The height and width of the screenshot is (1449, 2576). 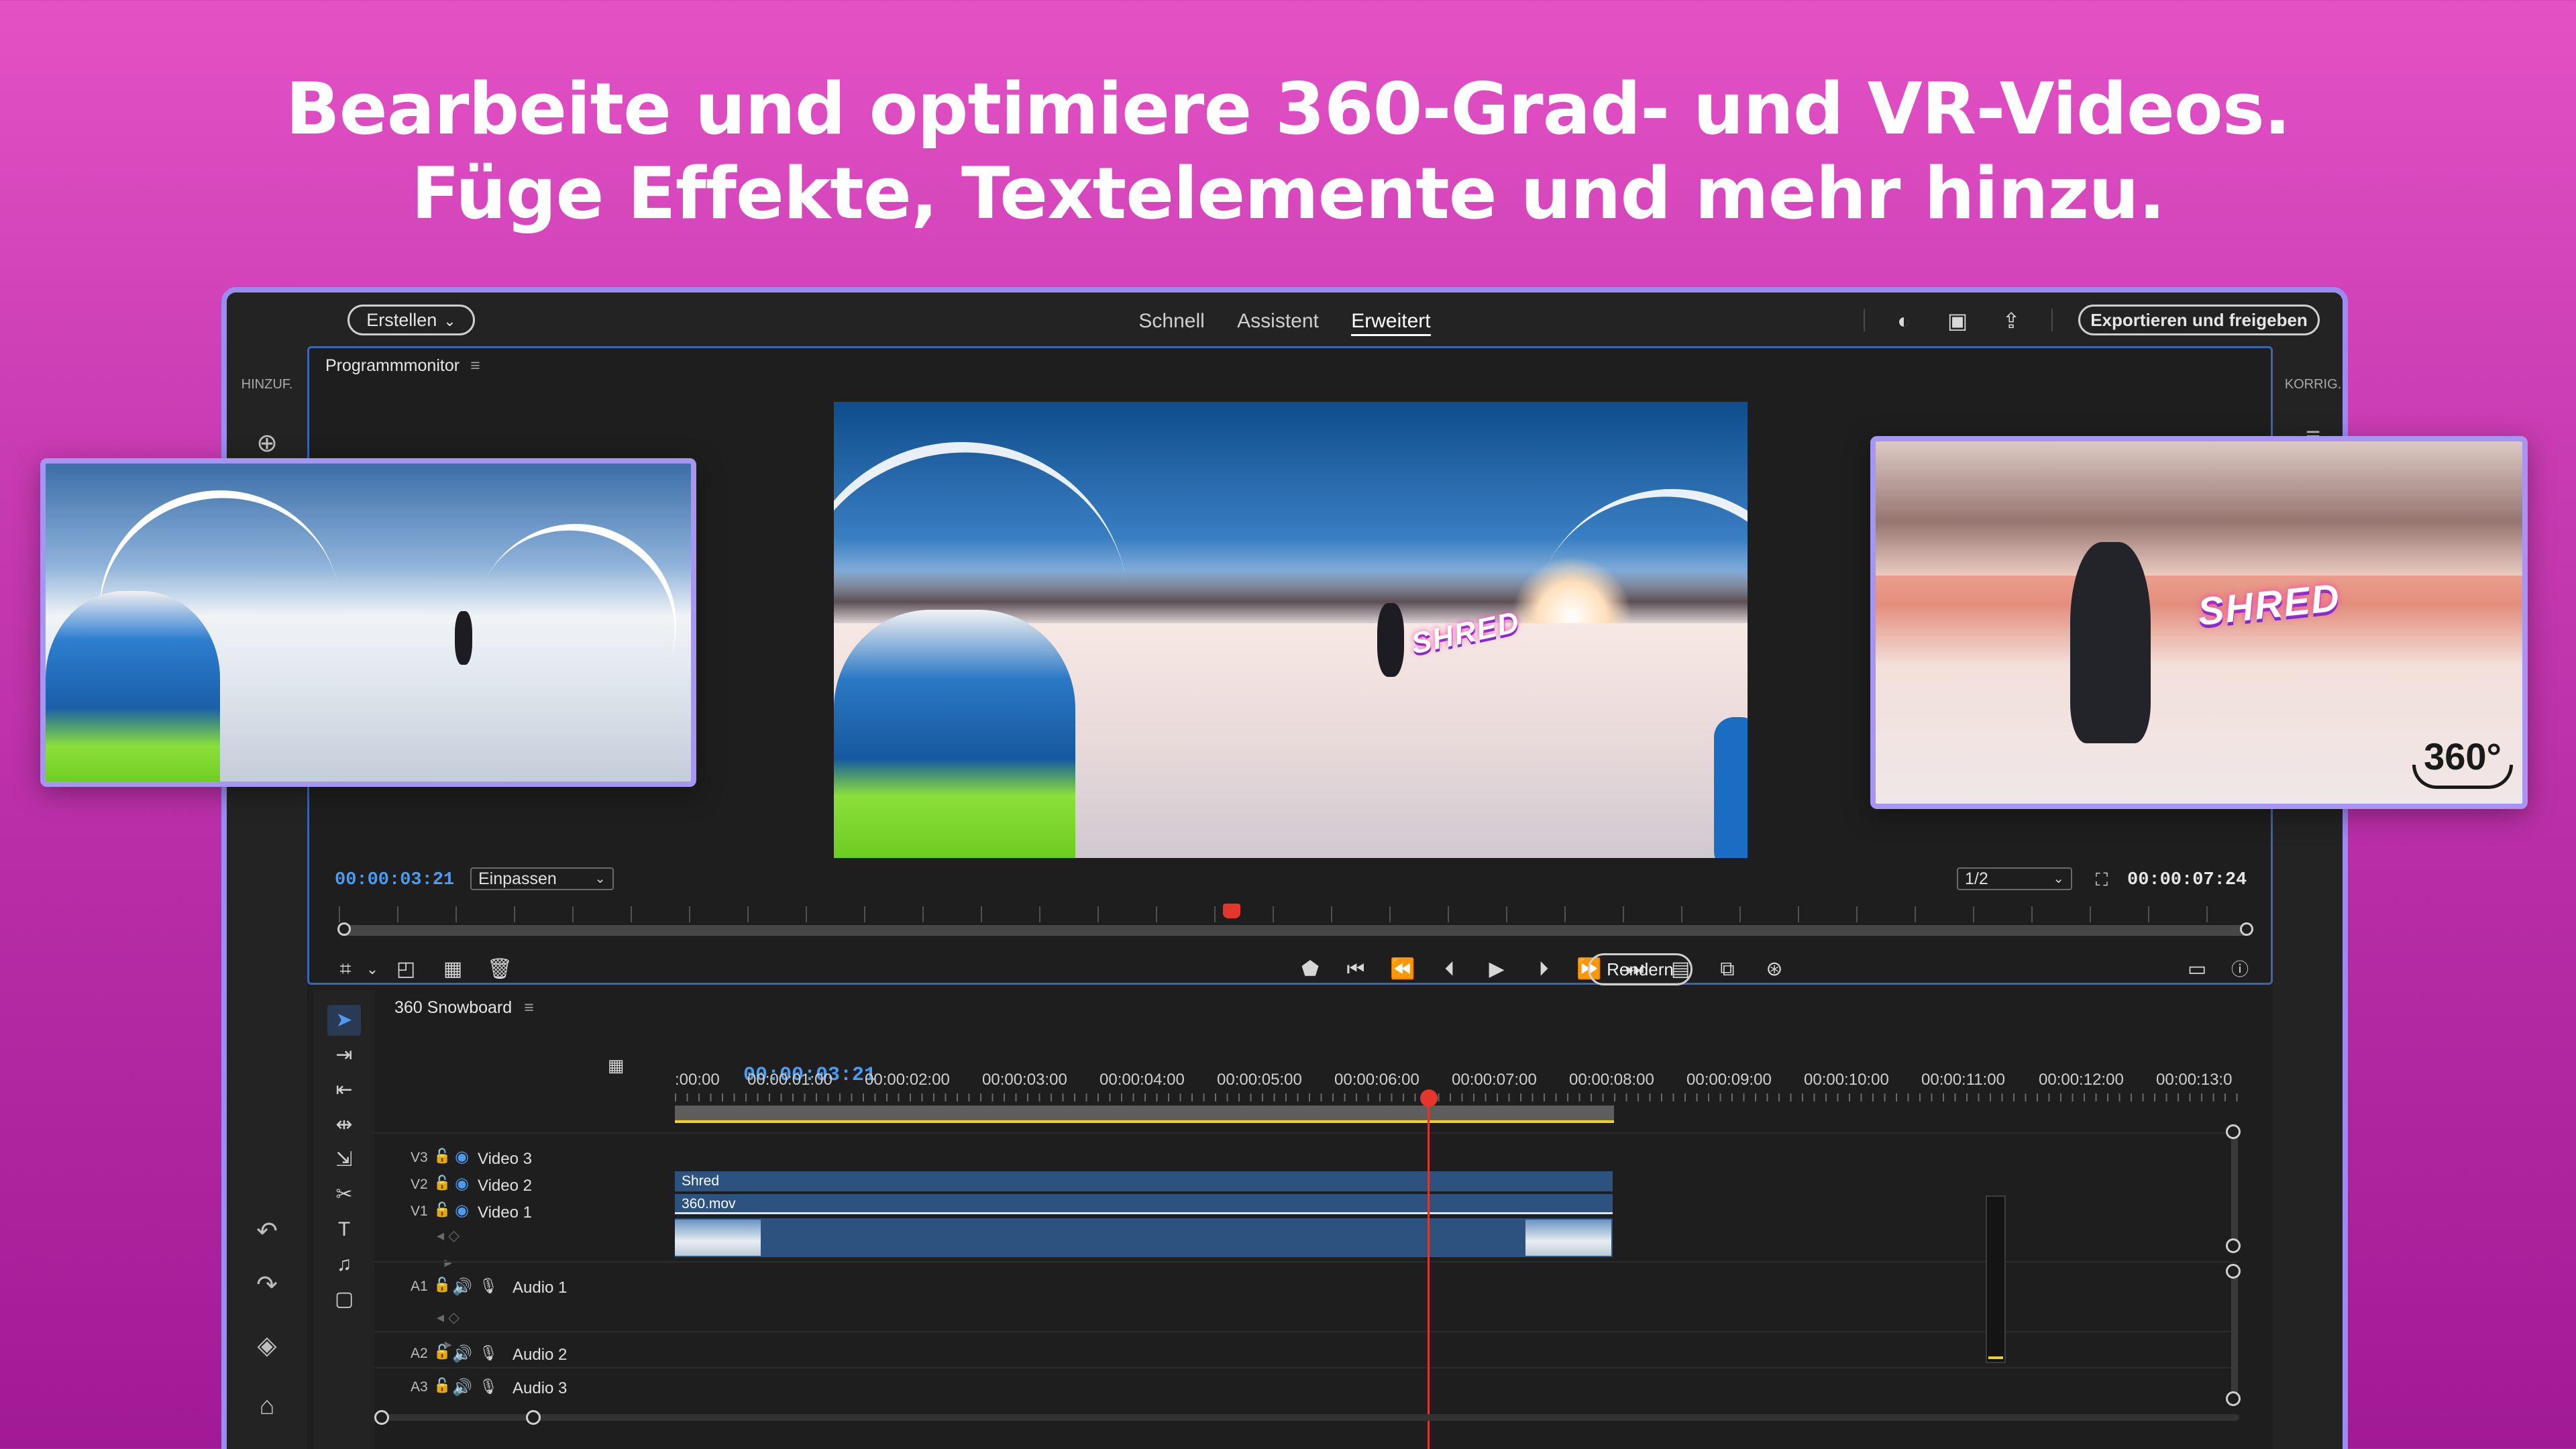 What do you see at coordinates (1957, 320) in the screenshot?
I see `save-icon: ▣` at bounding box center [1957, 320].